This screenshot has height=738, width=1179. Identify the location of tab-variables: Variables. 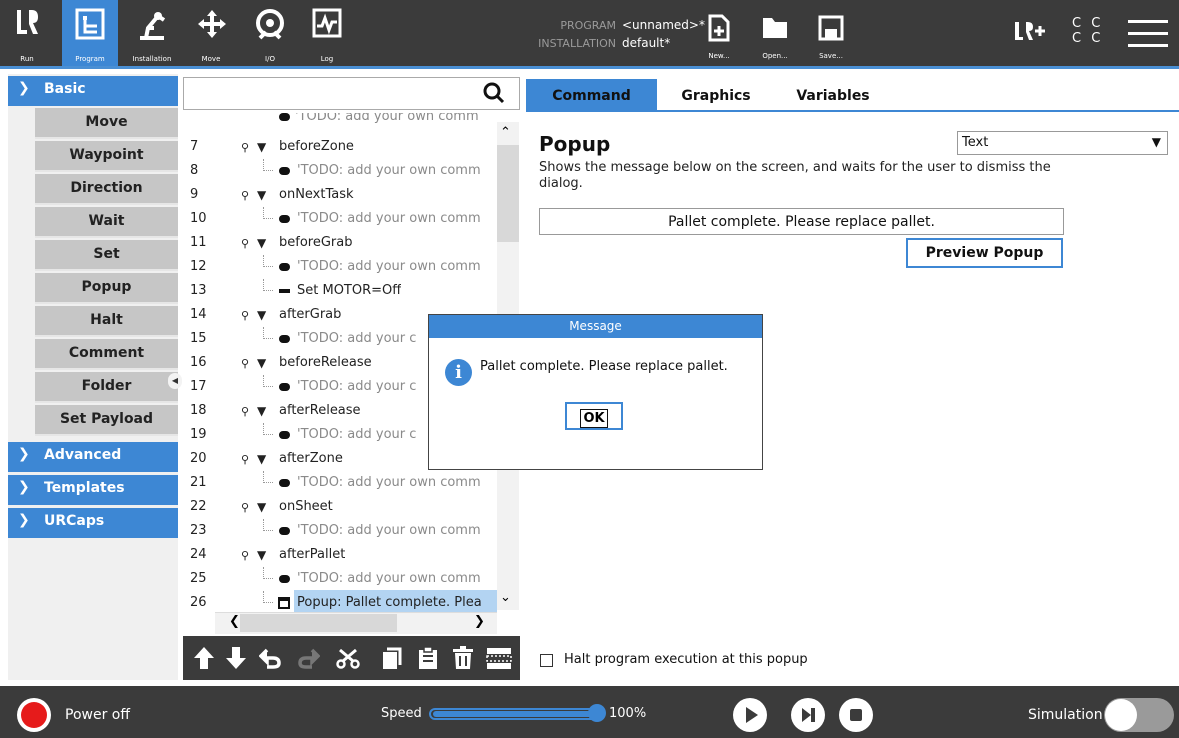
(833, 95).